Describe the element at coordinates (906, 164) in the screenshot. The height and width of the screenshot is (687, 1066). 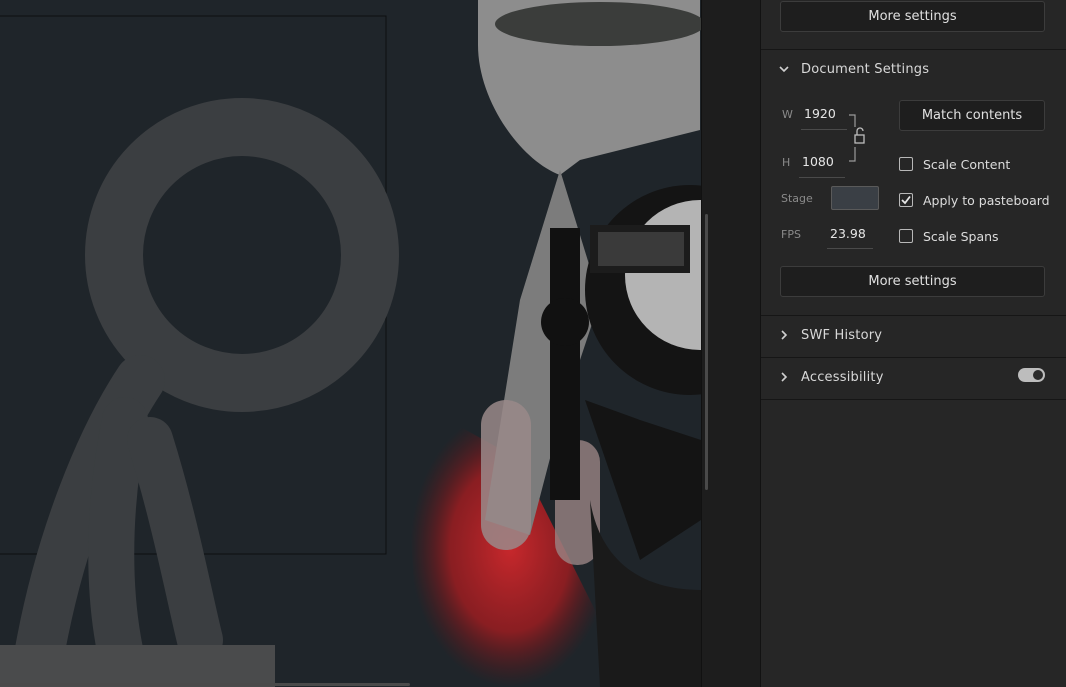
I see `scale-content-checkbox` at that location.